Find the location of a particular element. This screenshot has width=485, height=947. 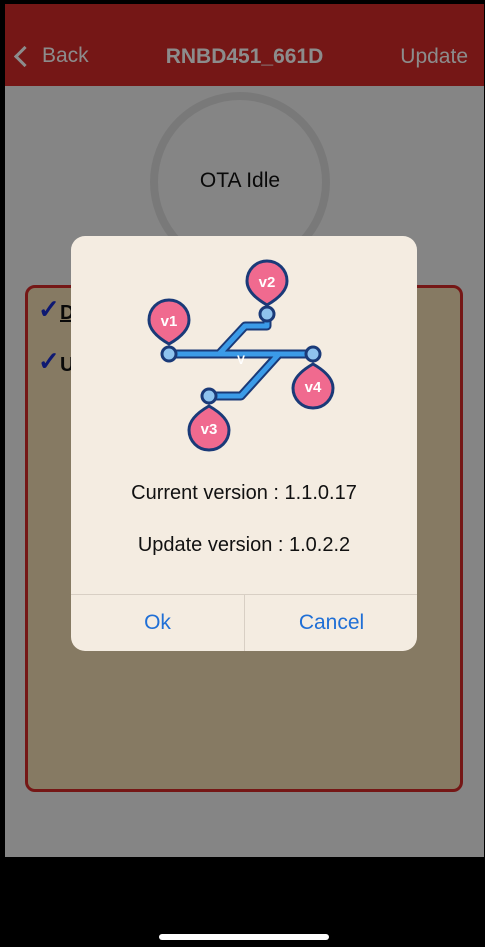

version-branch-icon: V v1 v2 v4 v3 is located at coordinates (241, 355).